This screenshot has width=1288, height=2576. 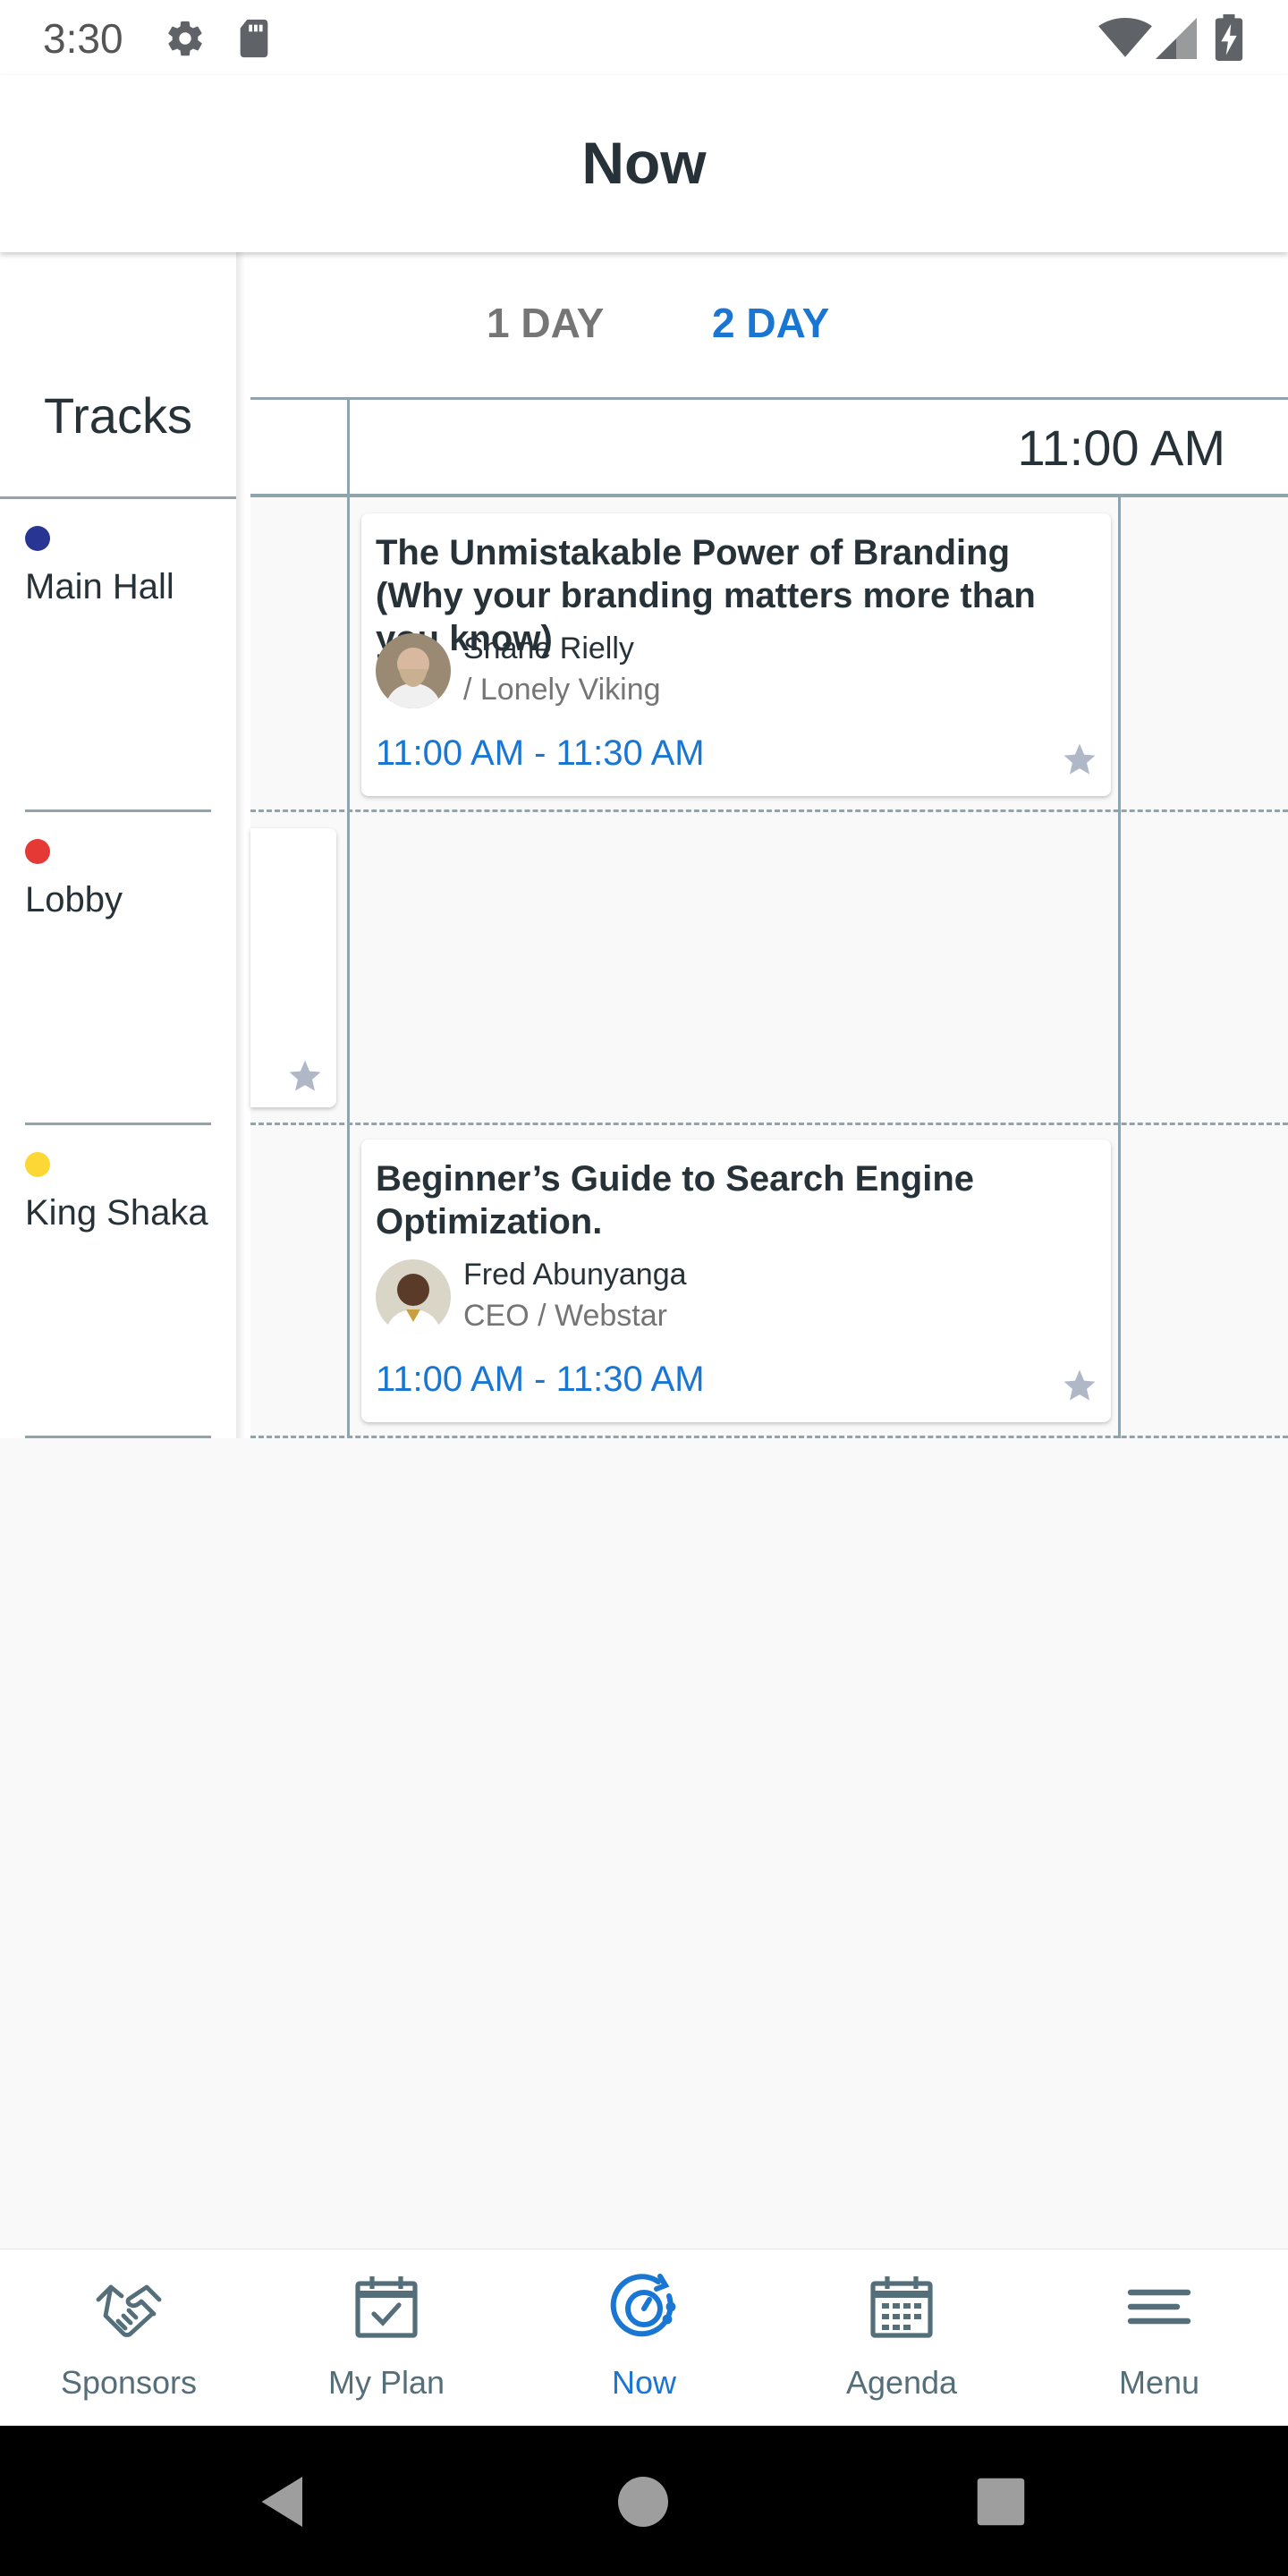 I want to click on recents-icon, so click(x=1001, y=2501).